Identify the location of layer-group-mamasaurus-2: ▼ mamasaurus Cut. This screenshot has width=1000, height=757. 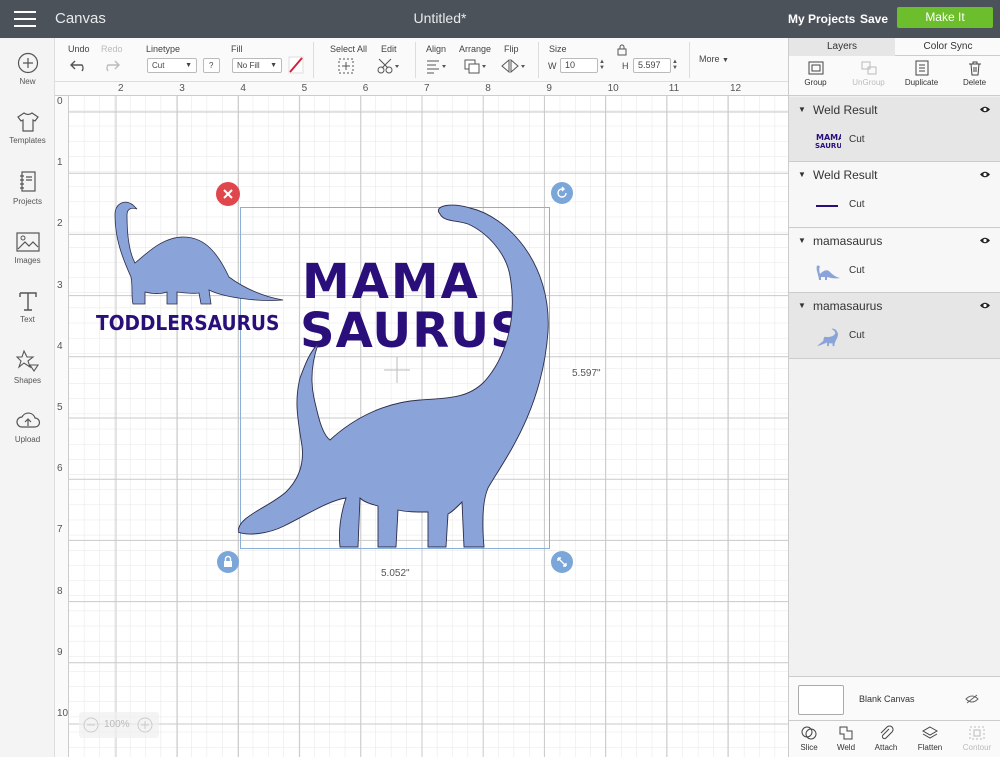
(894, 326).